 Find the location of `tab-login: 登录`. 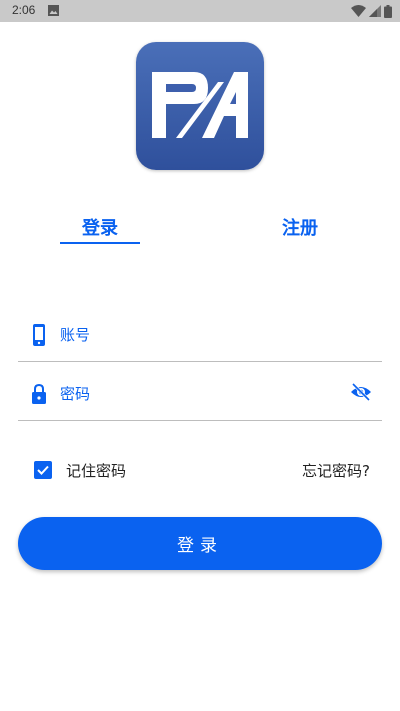

tab-login: 登录 is located at coordinates (100, 229).